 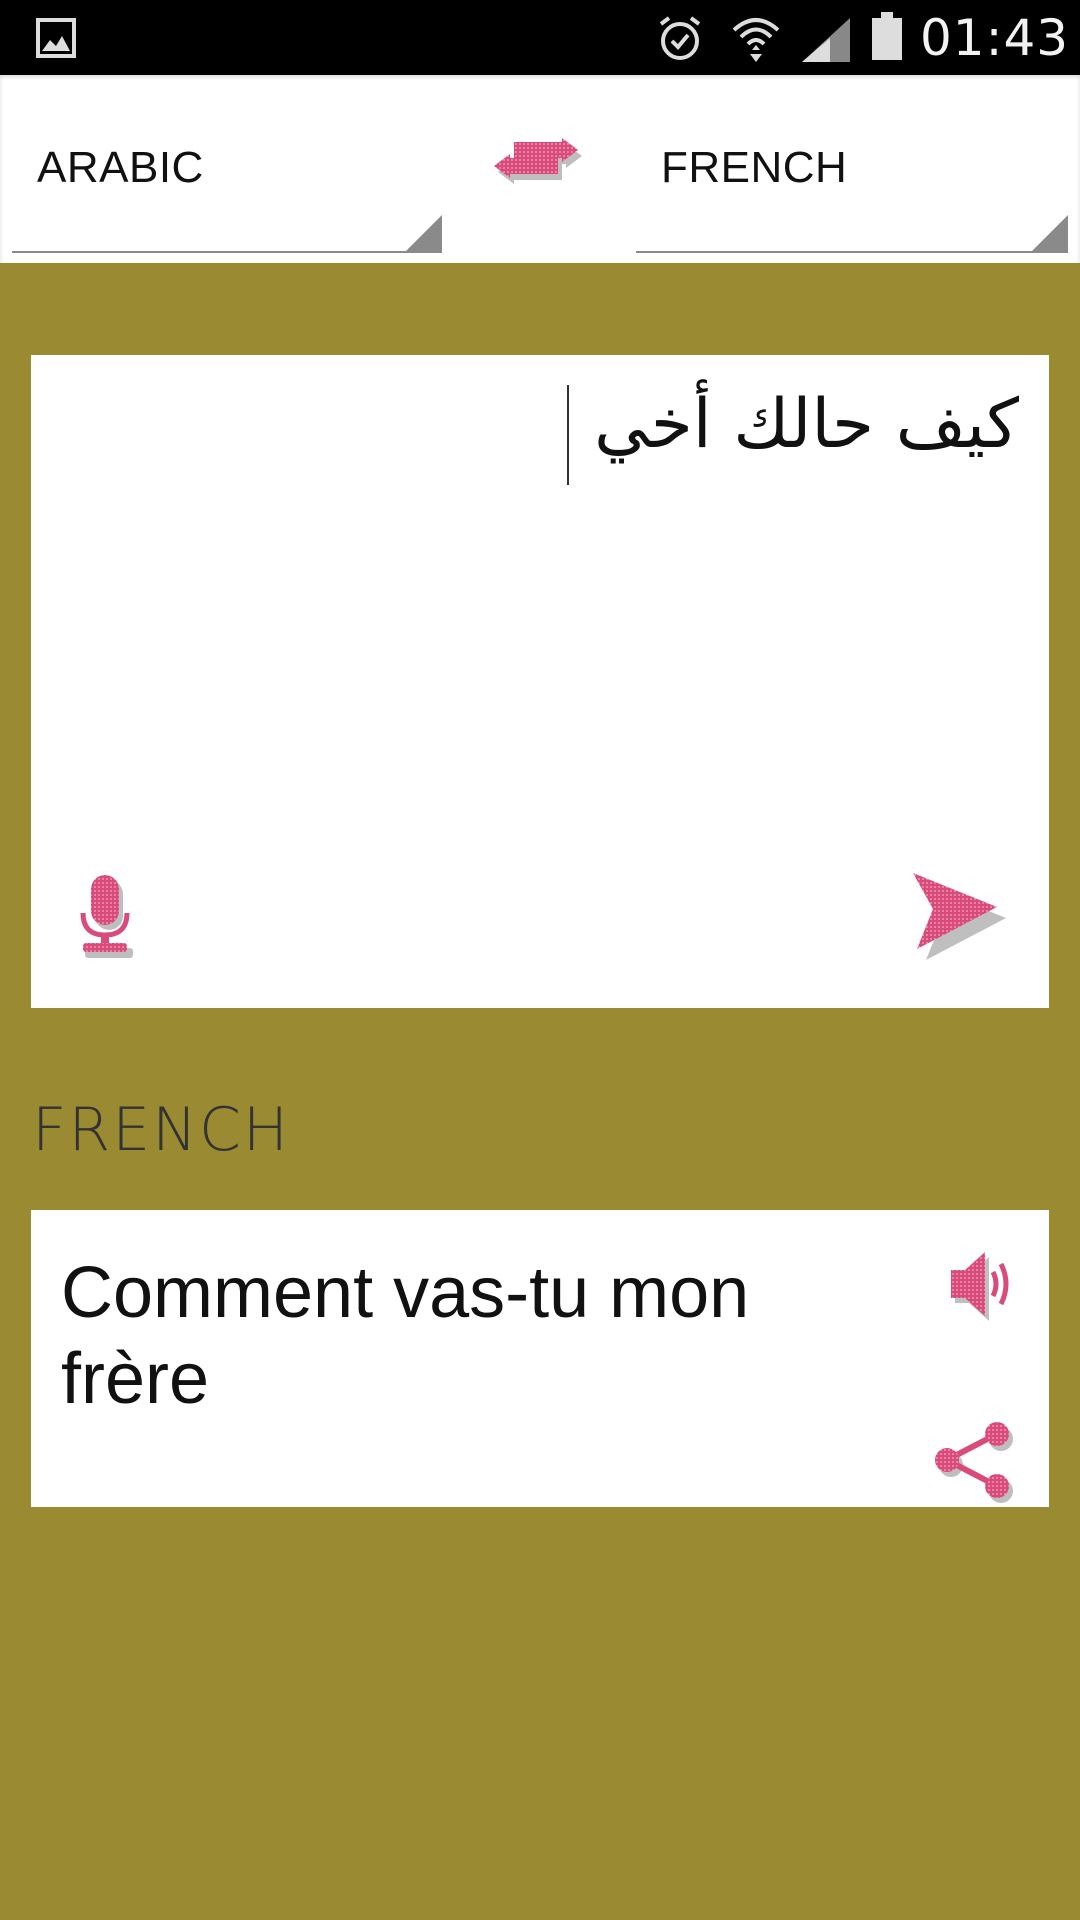 I want to click on share-icon, so click(x=973, y=1462).